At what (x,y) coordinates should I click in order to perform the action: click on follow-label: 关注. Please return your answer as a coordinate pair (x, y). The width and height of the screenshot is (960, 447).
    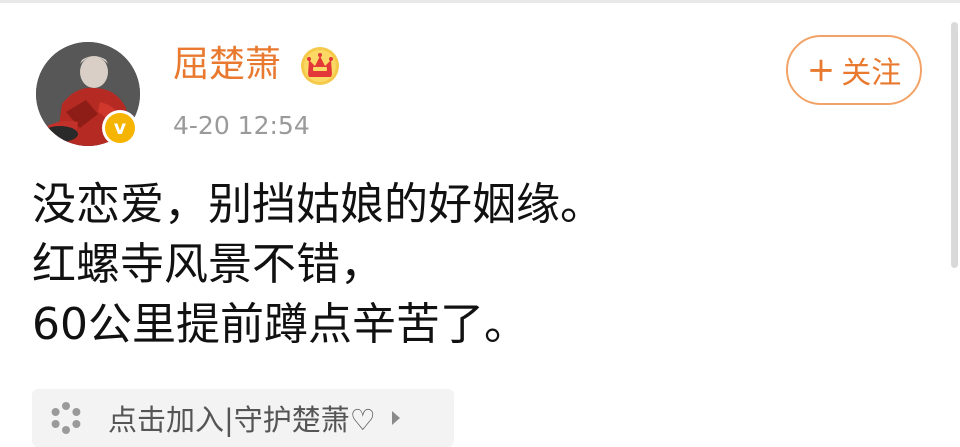
    Looking at the image, I should click on (871, 73).